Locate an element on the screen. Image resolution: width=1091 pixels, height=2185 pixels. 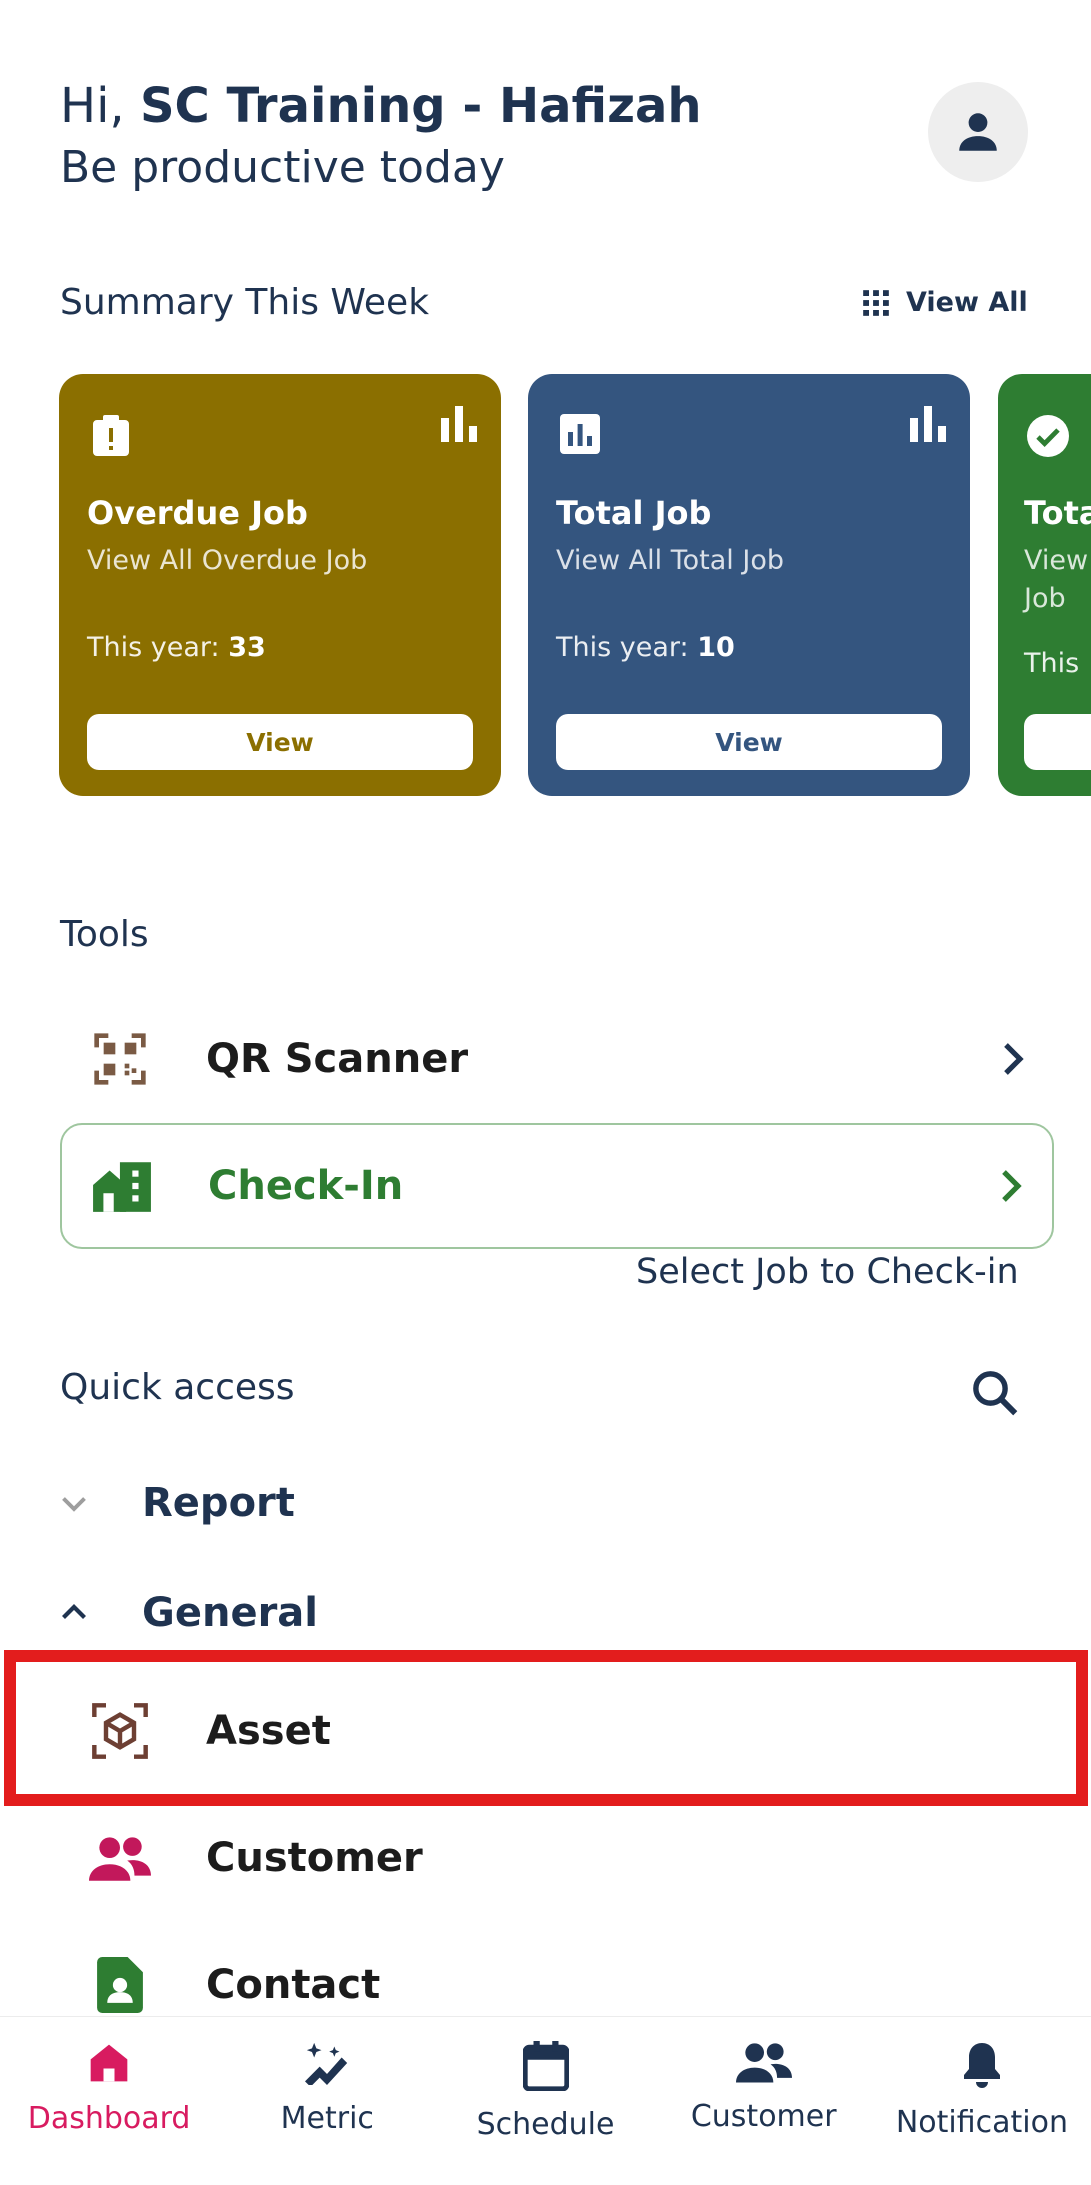
card-year-count: This year: 10 is located at coordinates (645, 647).